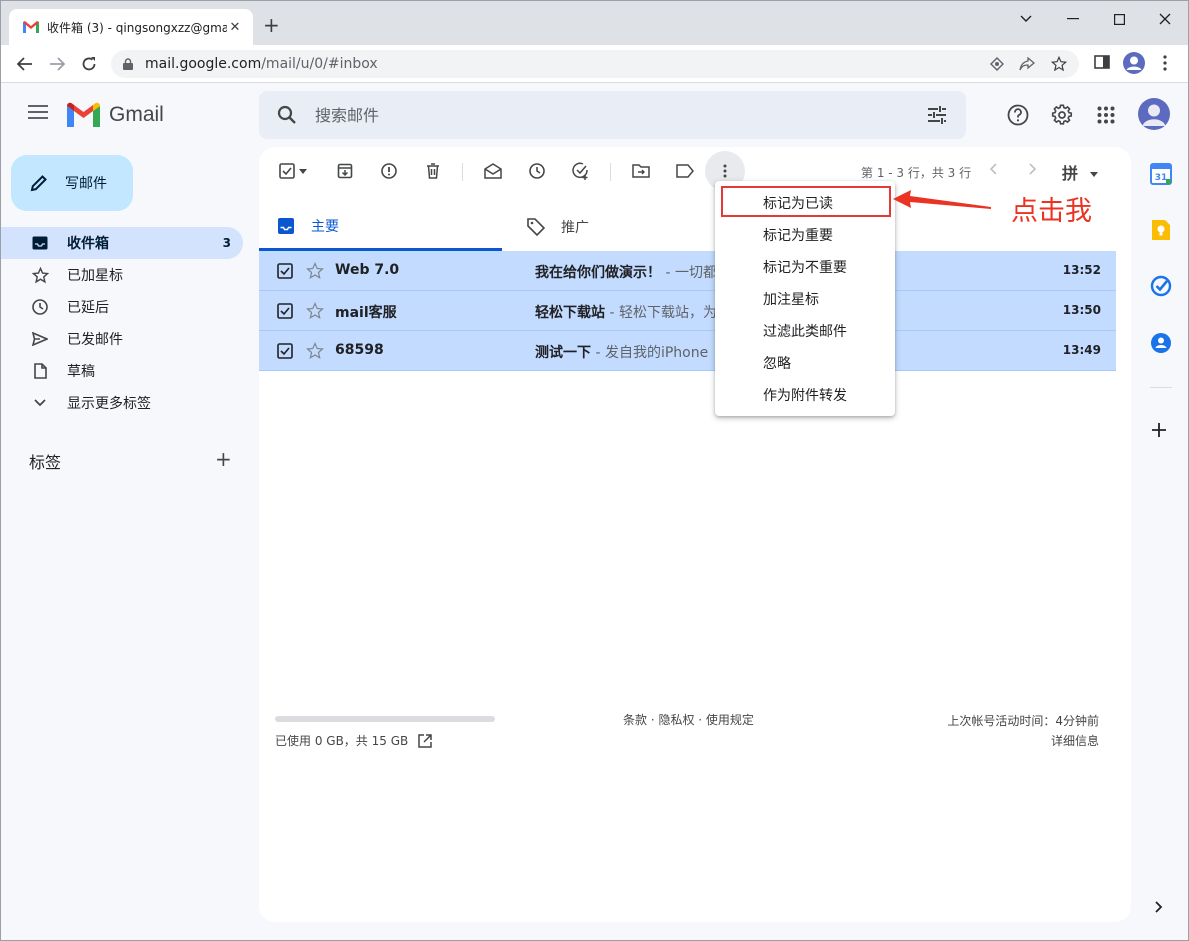  Describe the element at coordinates (1027, 64) in the screenshot. I see `share-icon` at that location.